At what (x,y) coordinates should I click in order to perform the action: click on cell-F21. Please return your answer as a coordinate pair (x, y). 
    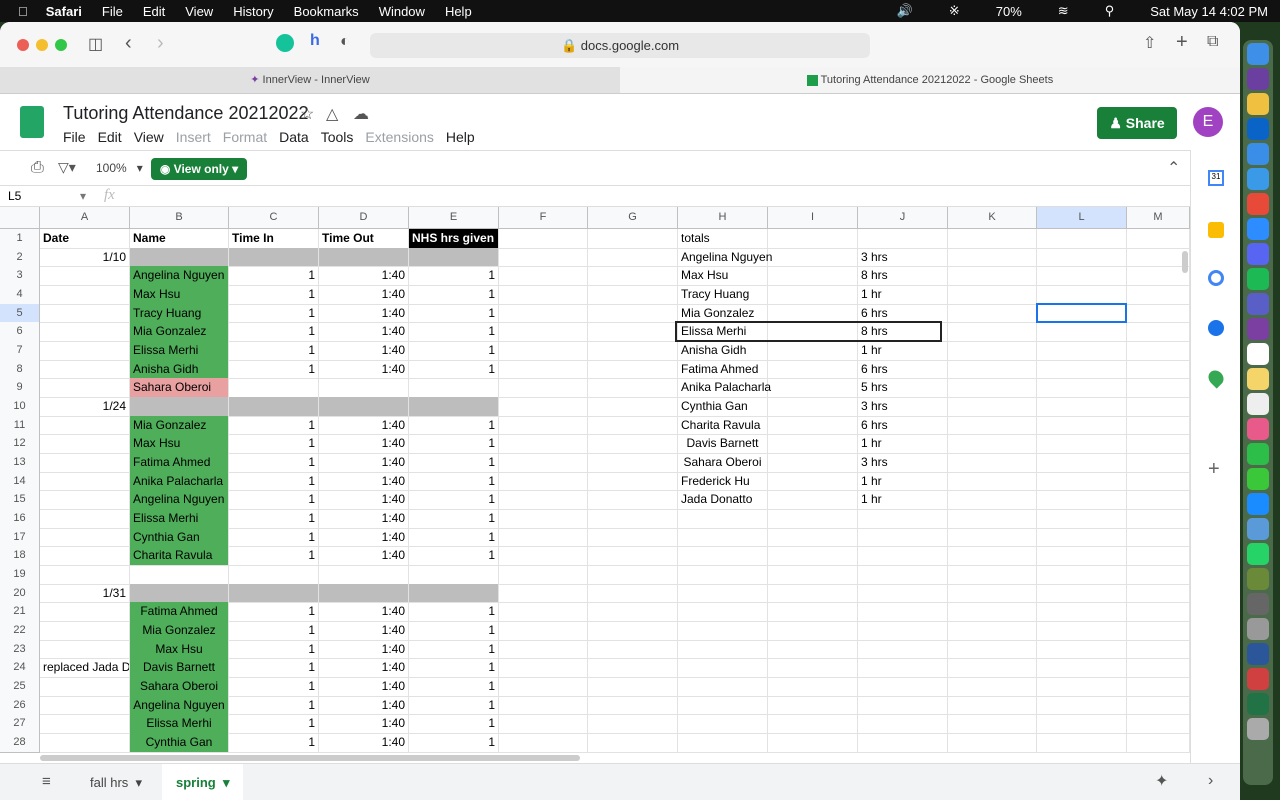
    Looking at the image, I should click on (543, 612).